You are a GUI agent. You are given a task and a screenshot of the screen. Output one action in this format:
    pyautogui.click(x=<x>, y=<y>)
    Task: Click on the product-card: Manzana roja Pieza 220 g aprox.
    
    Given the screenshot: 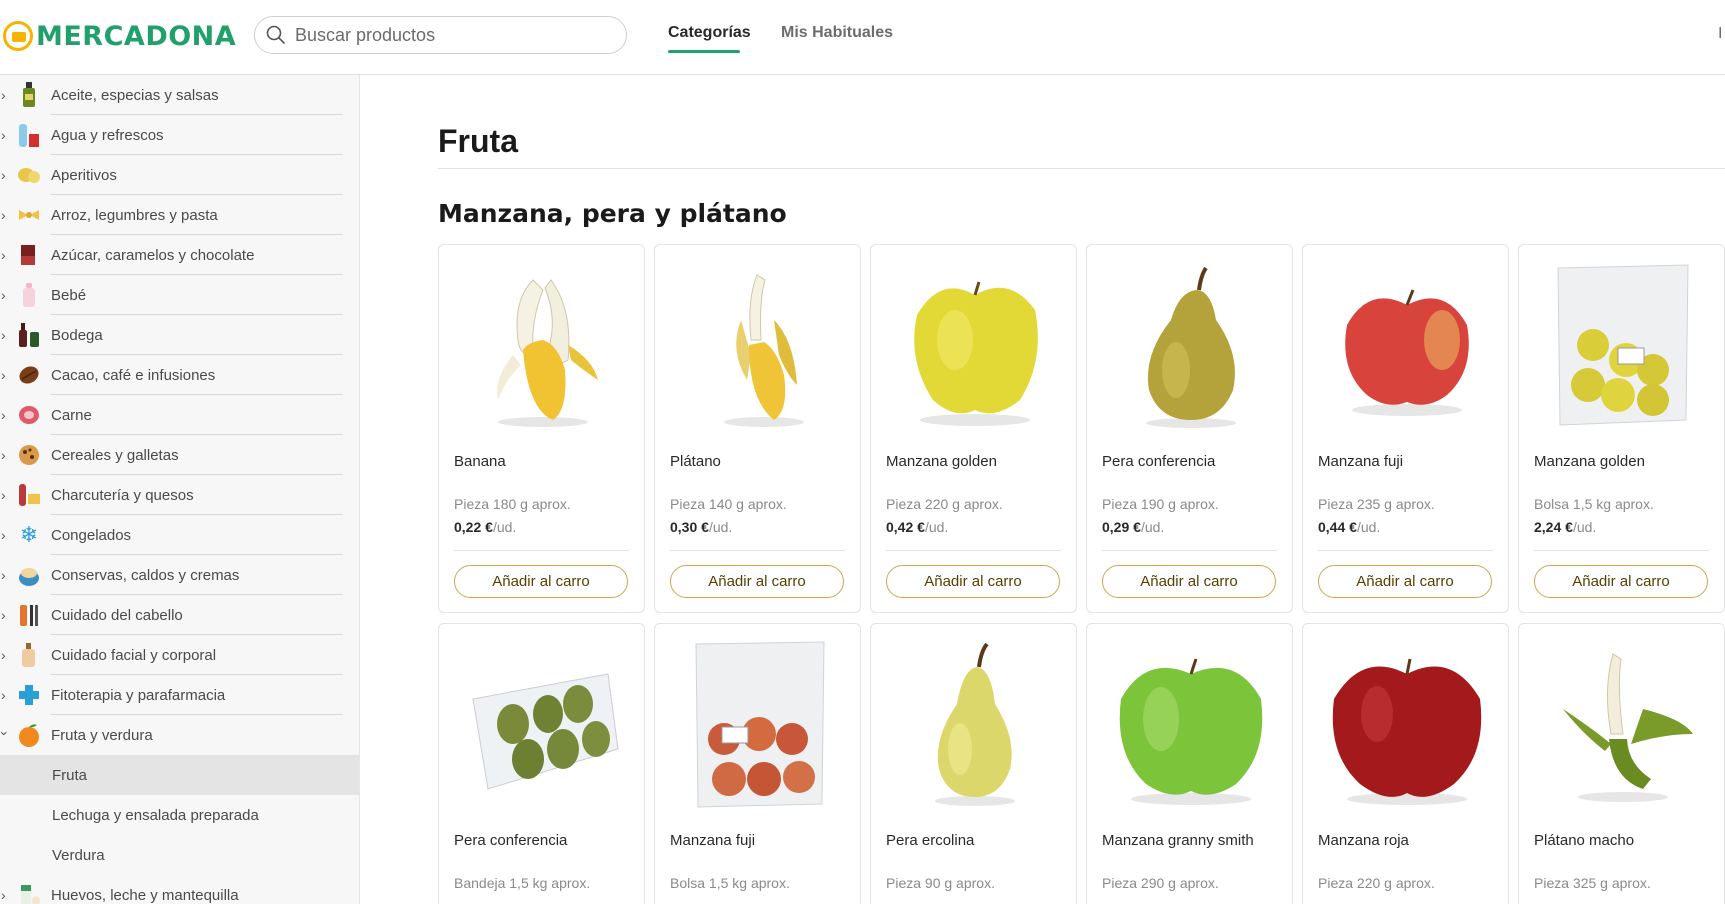 What is the action you would take?
    pyautogui.click(x=1405, y=763)
    